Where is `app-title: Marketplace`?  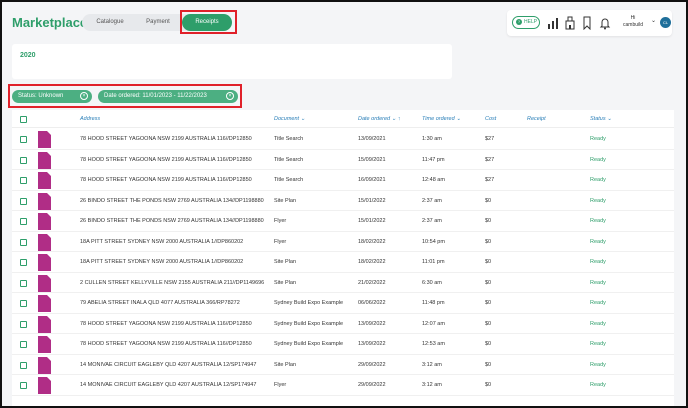
app-title: Marketplace is located at coordinates (50, 22).